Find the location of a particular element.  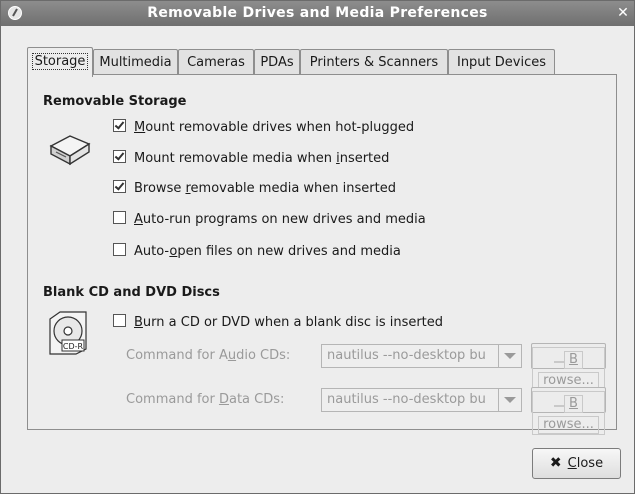

data-cd-command-value: nautilus --no-desktop bu is located at coordinates (406, 399).